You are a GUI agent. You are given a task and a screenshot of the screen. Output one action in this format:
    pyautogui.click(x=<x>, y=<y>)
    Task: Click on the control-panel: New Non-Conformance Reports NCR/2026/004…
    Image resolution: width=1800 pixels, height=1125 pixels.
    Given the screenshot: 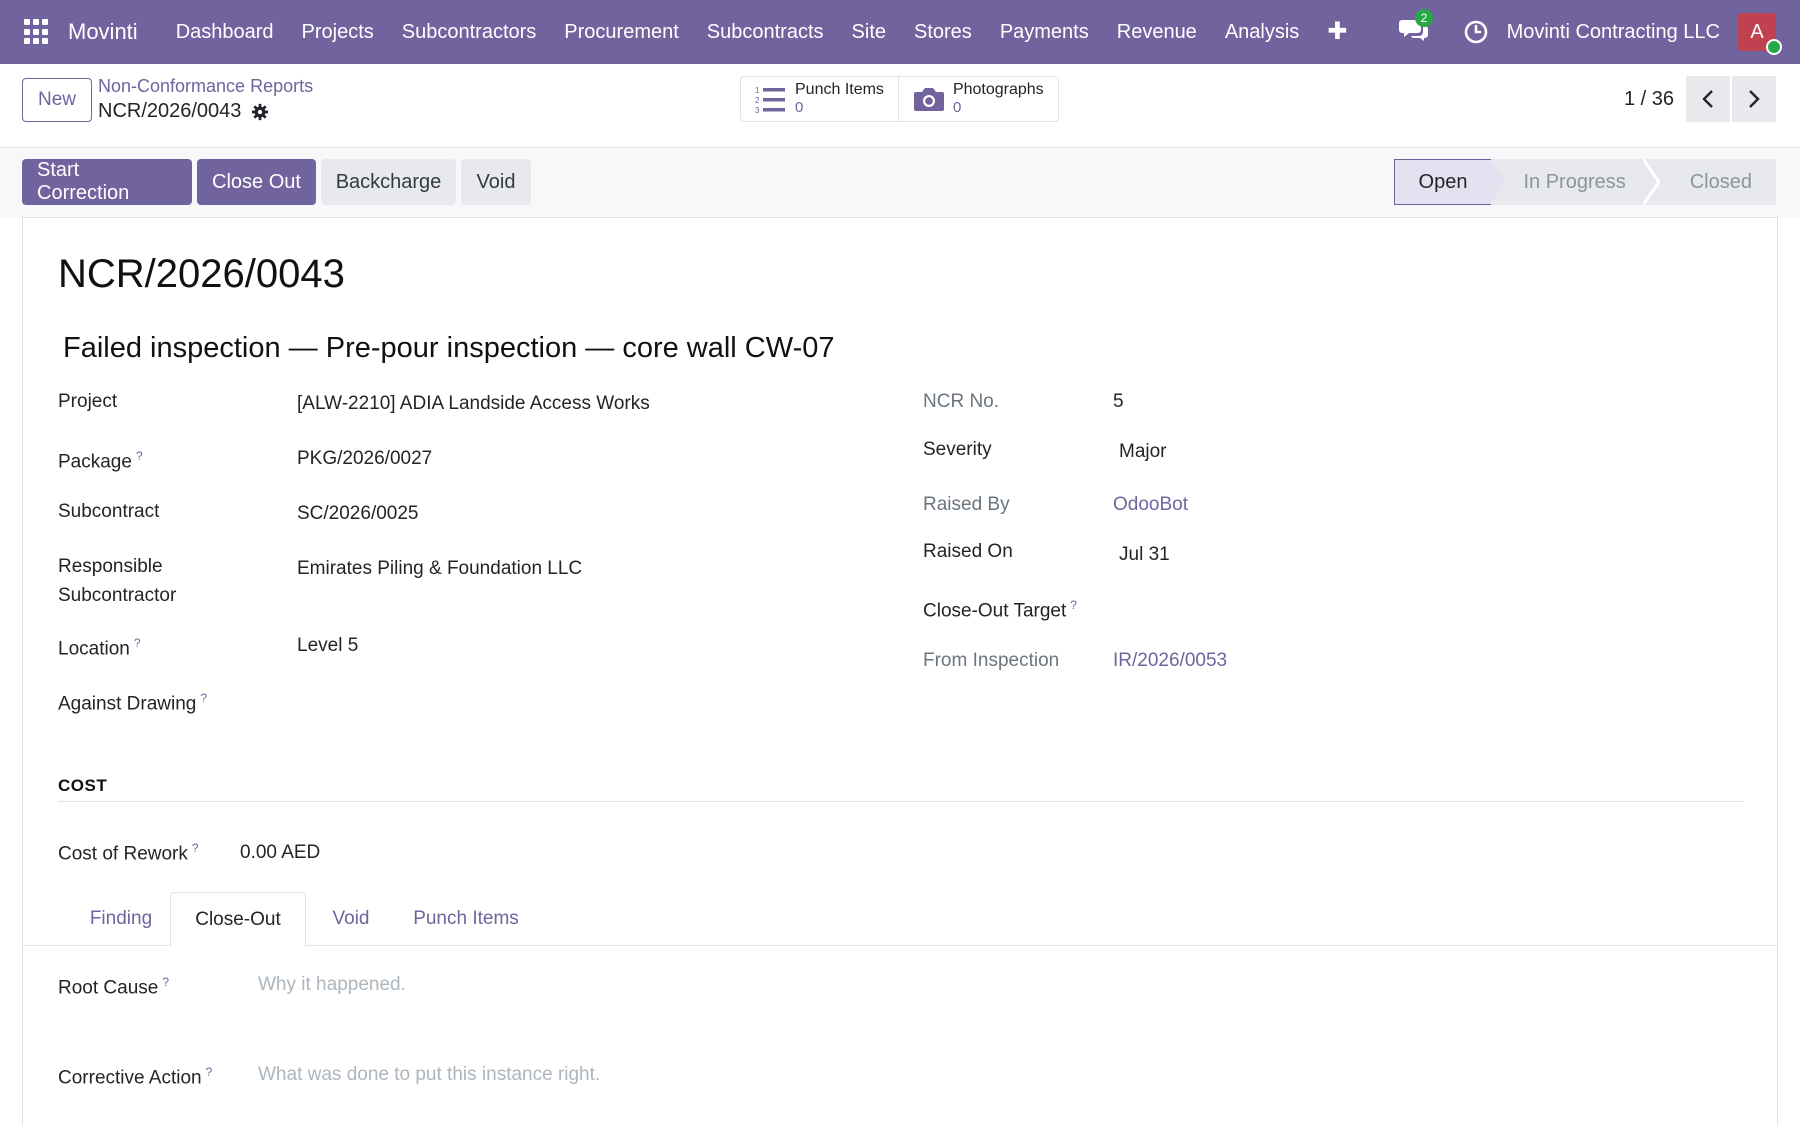 What is the action you would take?
    pyautogui.click(x=900, y=106)
    